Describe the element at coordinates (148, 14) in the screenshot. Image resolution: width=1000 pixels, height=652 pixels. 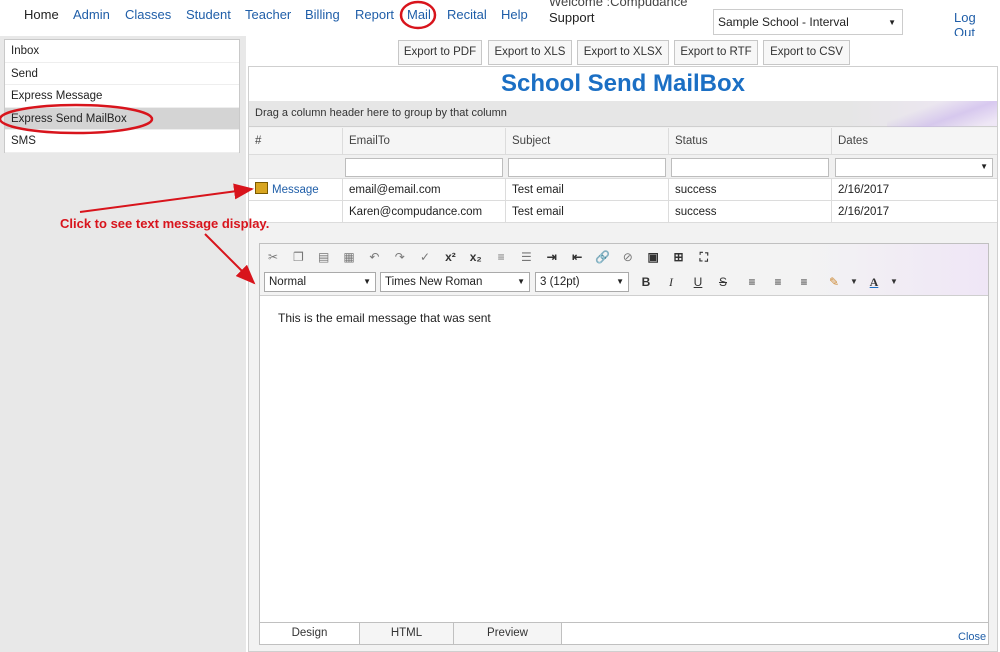
I see `nav-classes: Classes` at that location.